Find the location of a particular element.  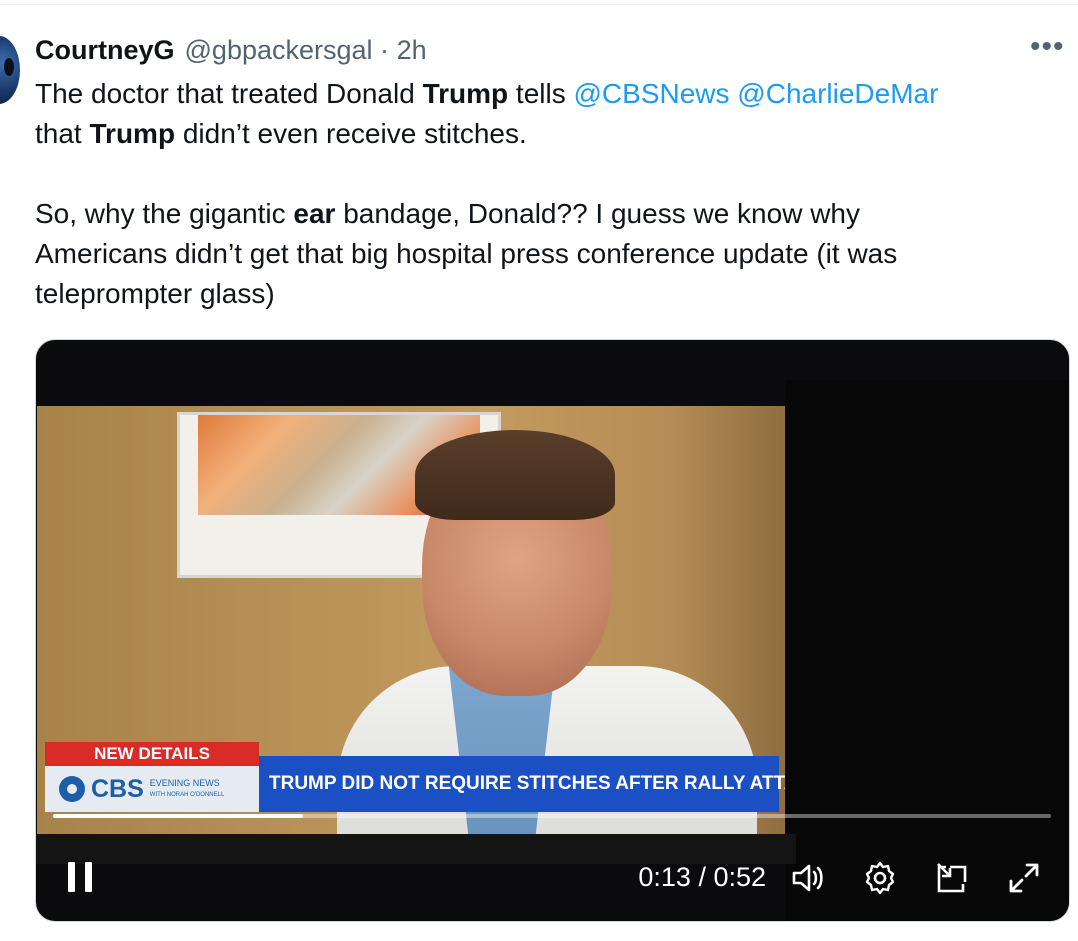

timestamp: 2h is located at coordinates (412, 50).